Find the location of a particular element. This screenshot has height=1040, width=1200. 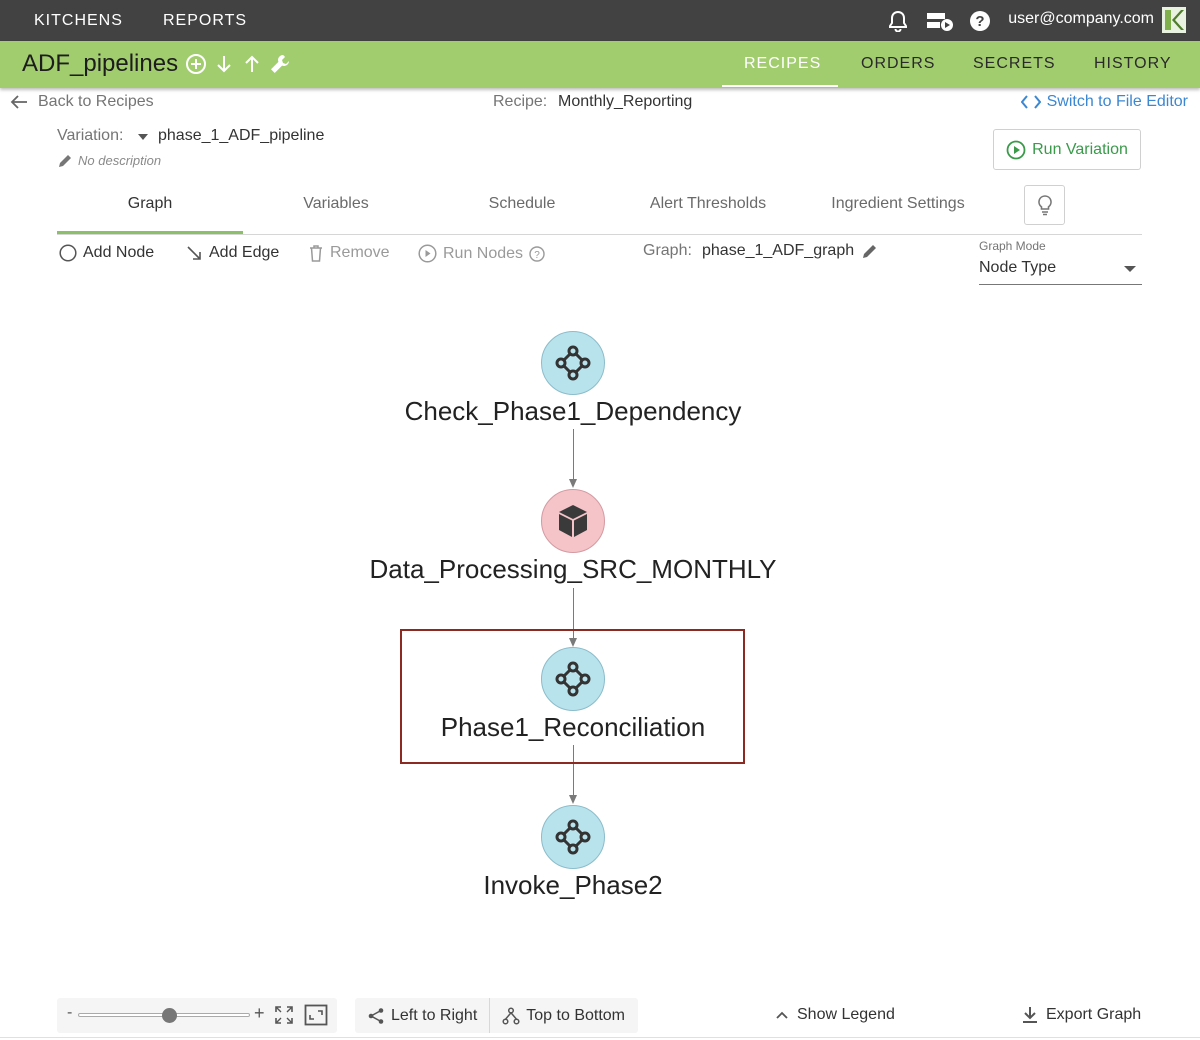

variation-select: phase_1_ADF_pipeline is located at coordinates (241, 136).